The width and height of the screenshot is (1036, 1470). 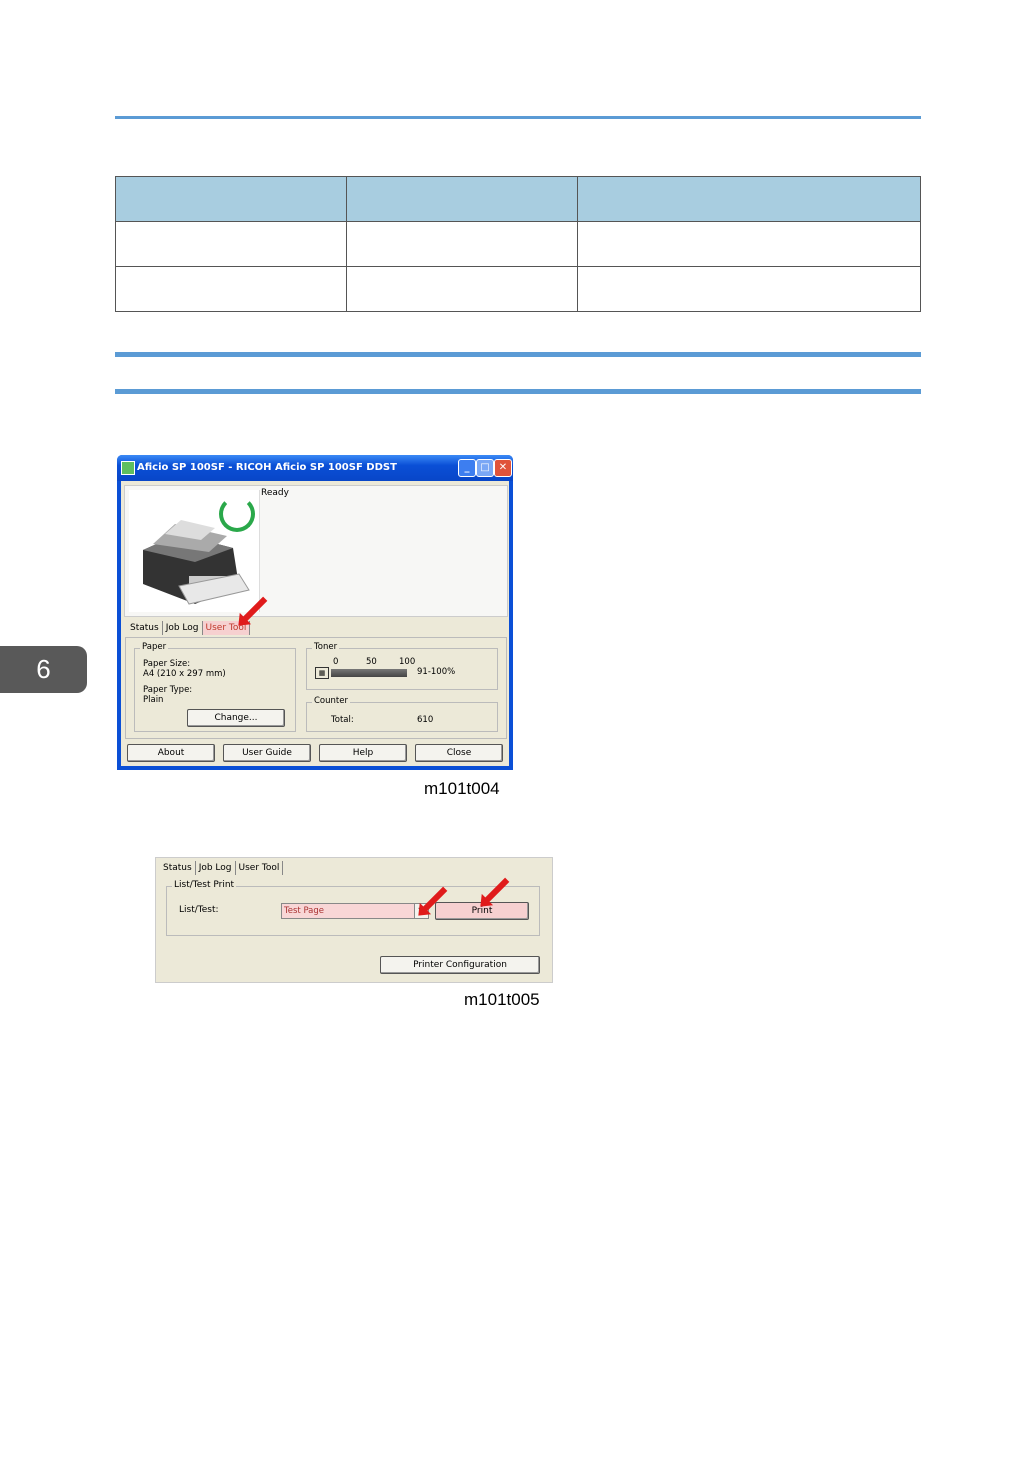 I want to click on help-button: Help, so click(x=363, y=753).